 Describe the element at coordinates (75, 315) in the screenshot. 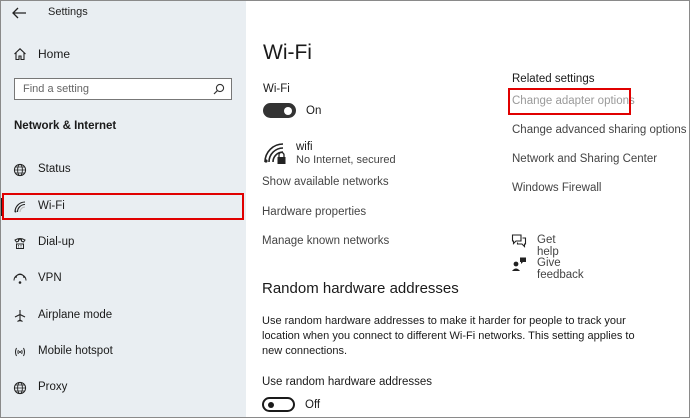

I see `sidebar-item-label: Airplane mode` at that location.